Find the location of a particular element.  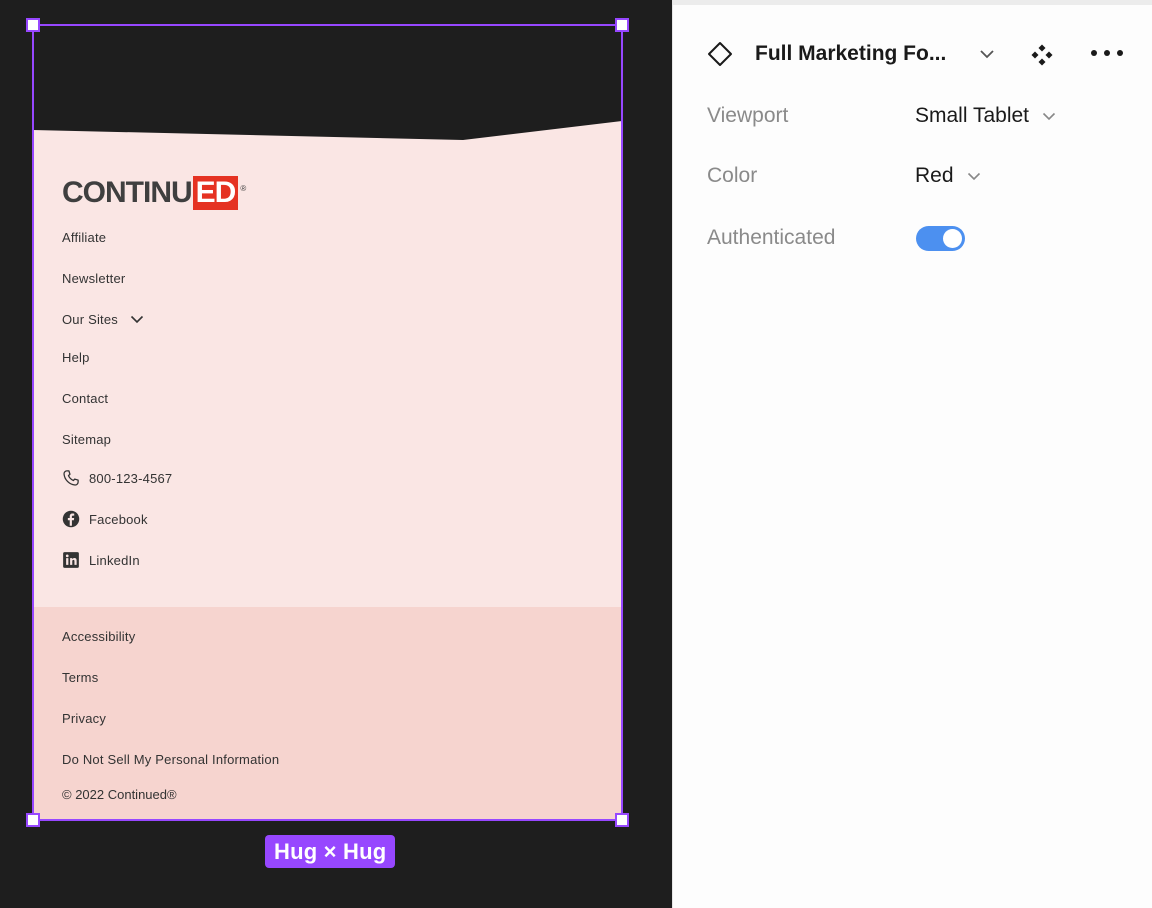

footer-link-label: Terms is located at coordinates (80, 677).